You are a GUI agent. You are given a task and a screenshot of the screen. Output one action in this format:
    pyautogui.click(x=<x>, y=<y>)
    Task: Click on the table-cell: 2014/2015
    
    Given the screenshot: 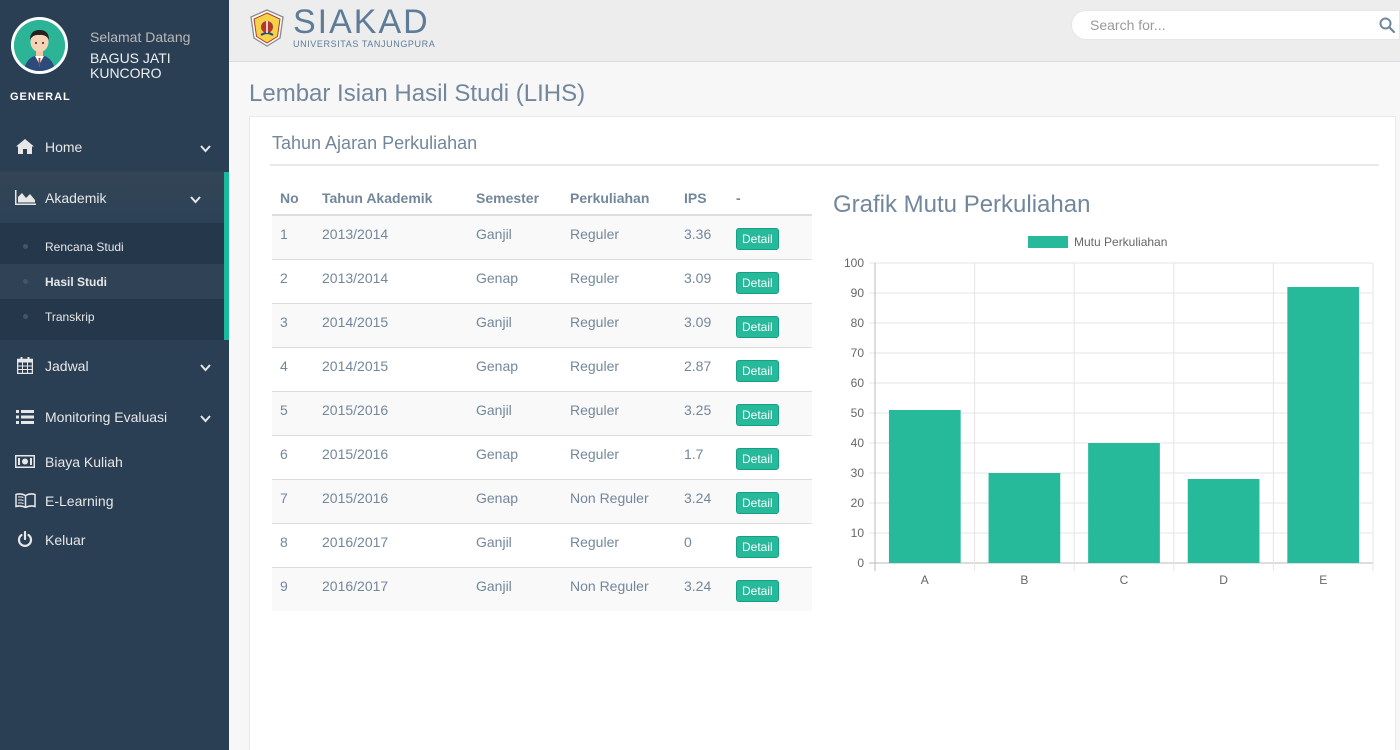 What is the action you would take?
    pyautogui.click(x=391, y=324)
    